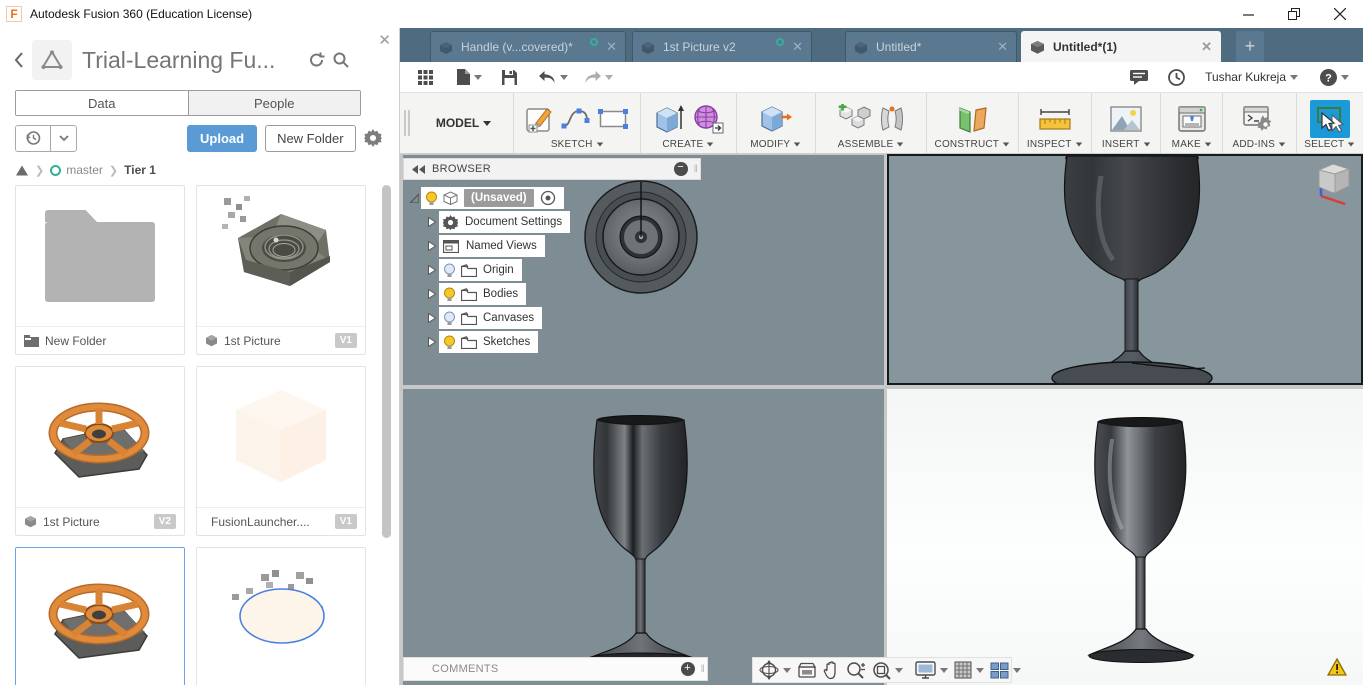 The height and width of the screenshot is (685, 1363). What do you see at coordinates (969, 670) in the screenshot?
I see `grid-icon` at bounding box center [969, 670].